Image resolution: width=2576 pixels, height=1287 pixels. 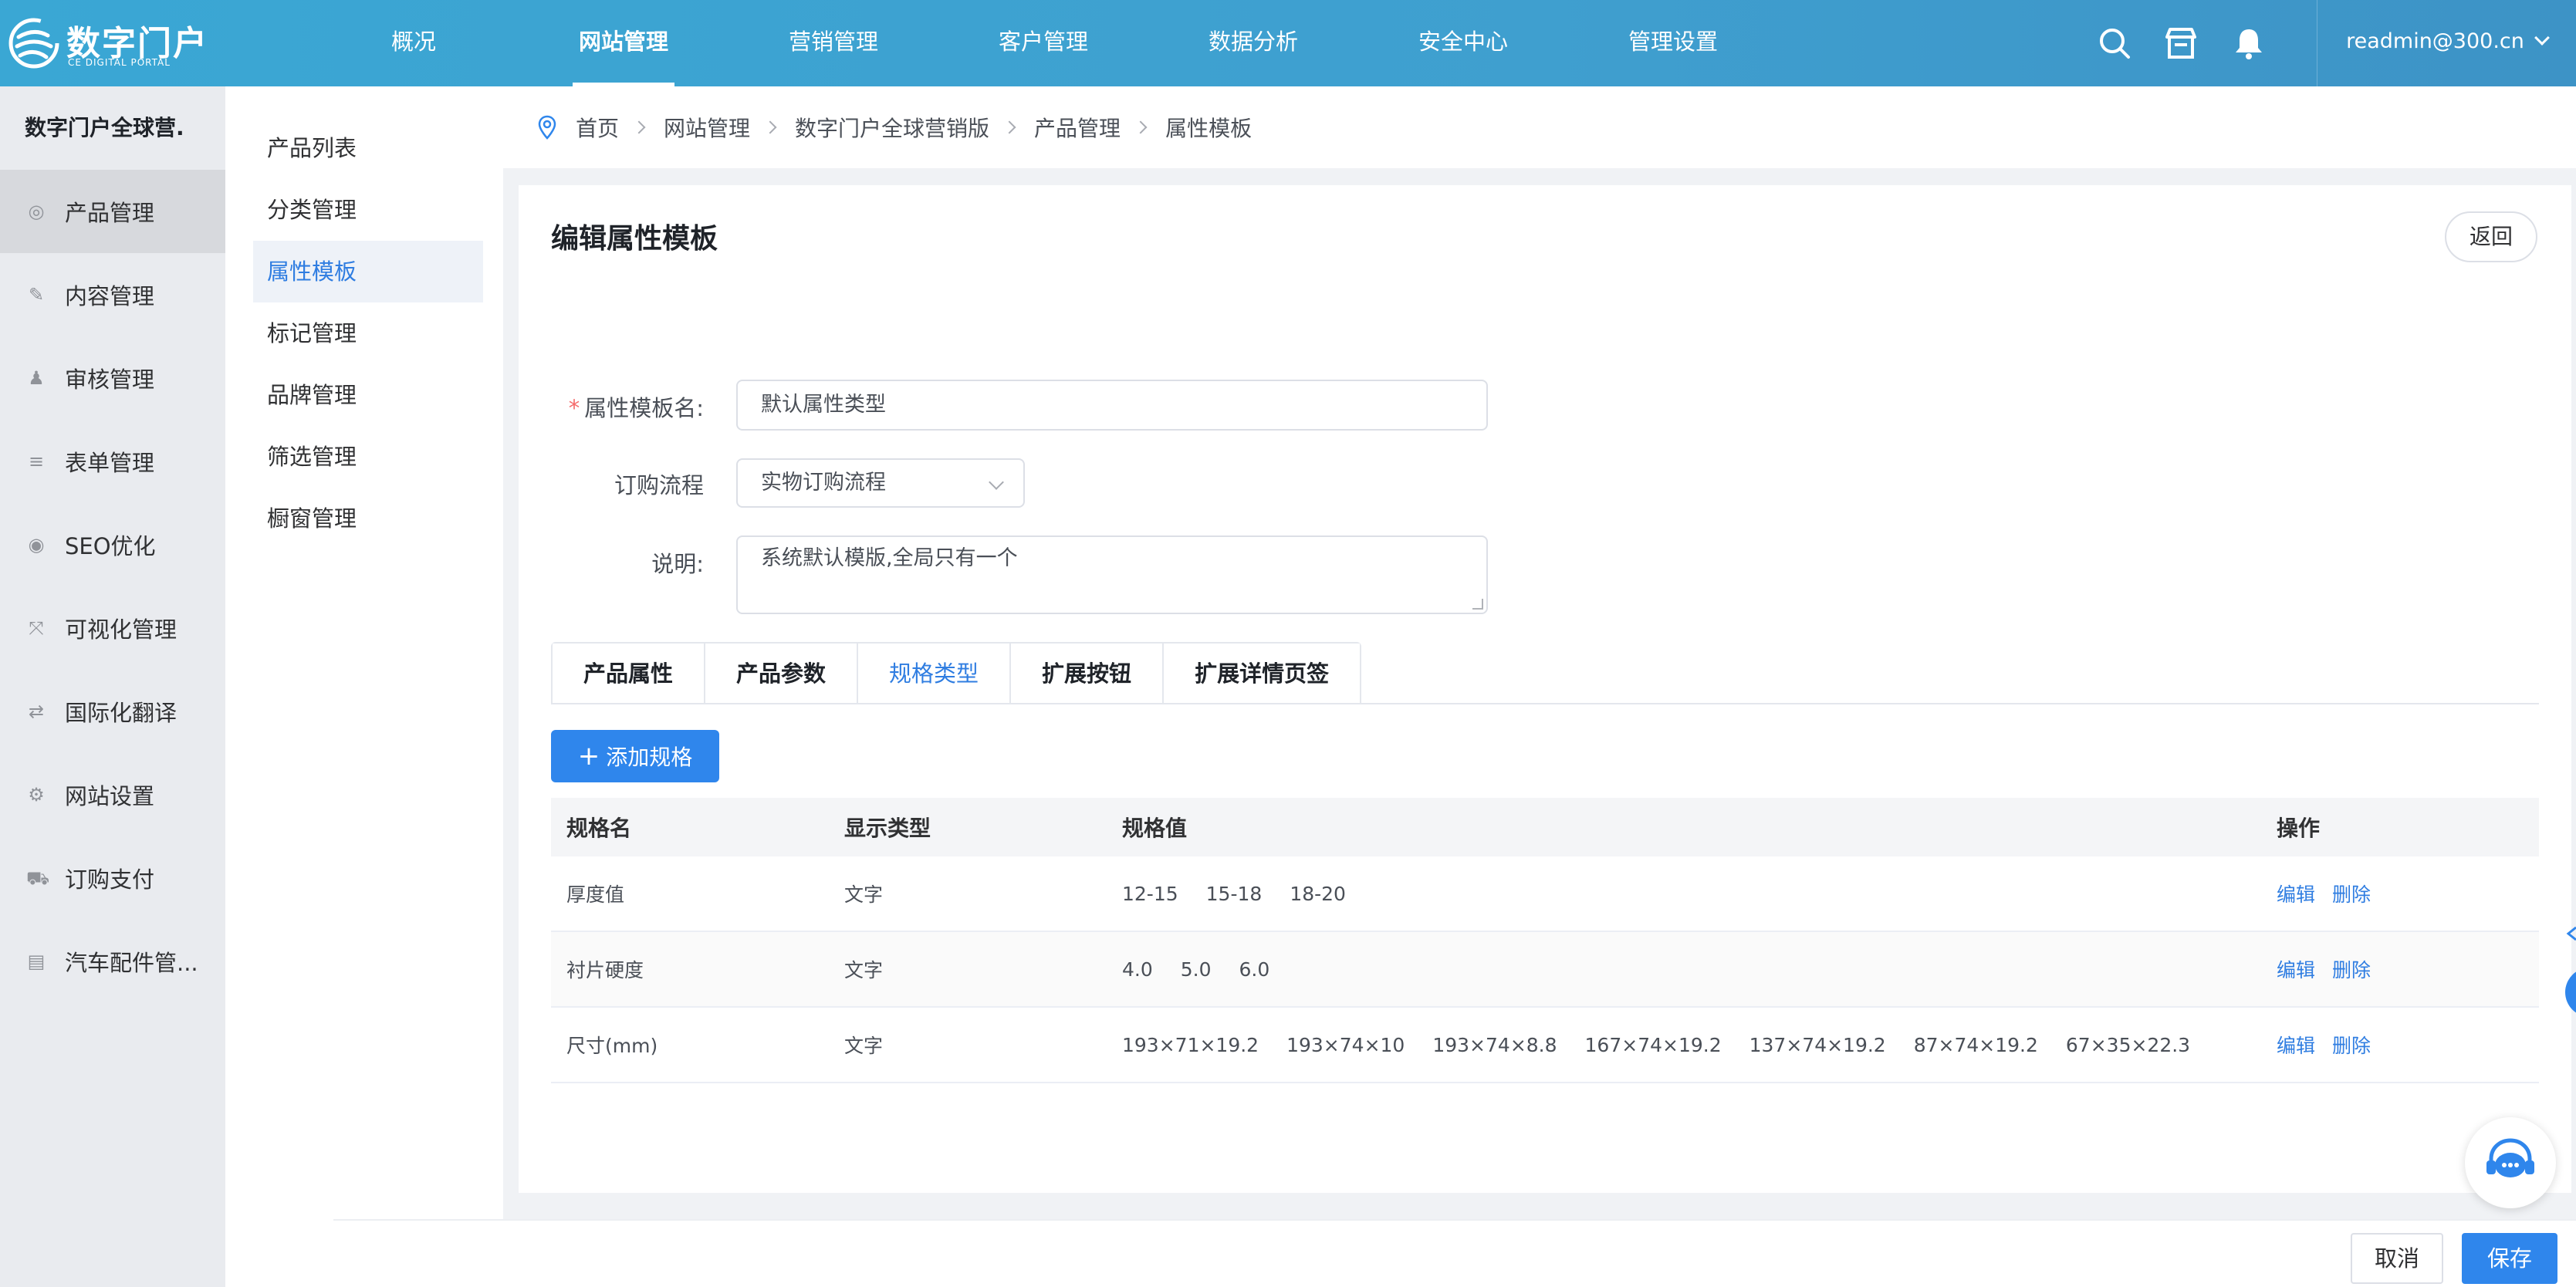 What do you see at coordinates (782, 674) in the screenshot?
I see `tab-product-parameters: 产品参数` at bounding box center [782, 674].